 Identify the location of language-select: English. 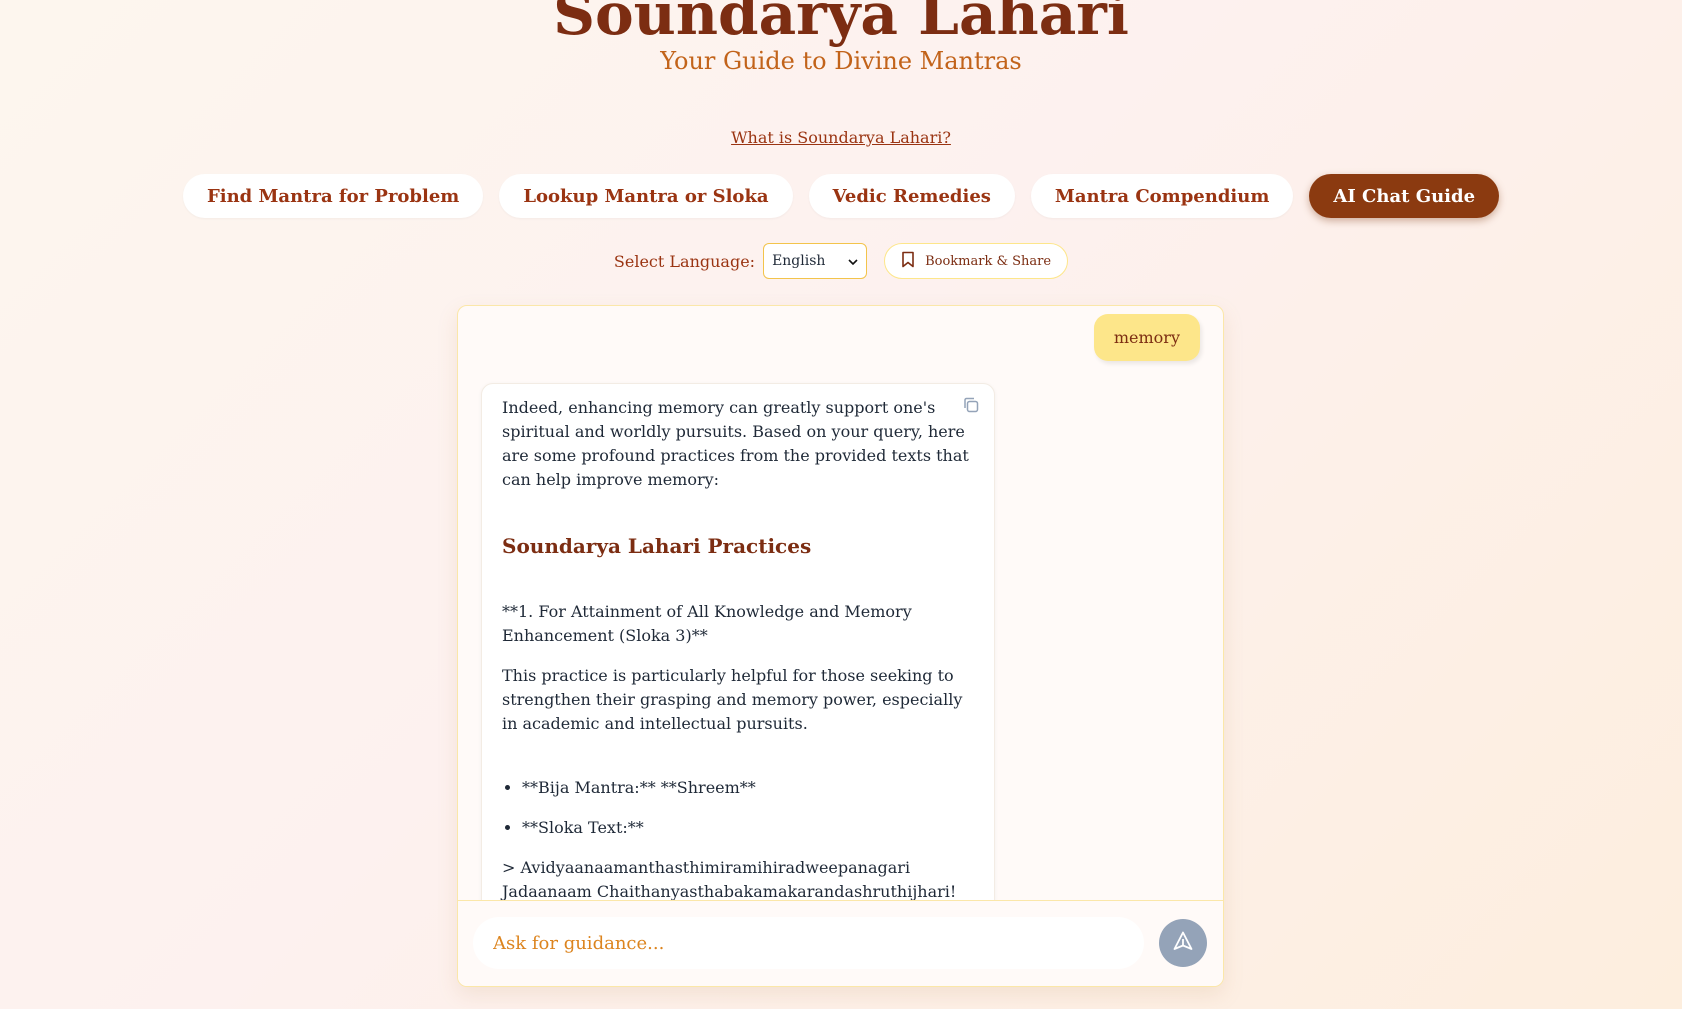
(815, 261).